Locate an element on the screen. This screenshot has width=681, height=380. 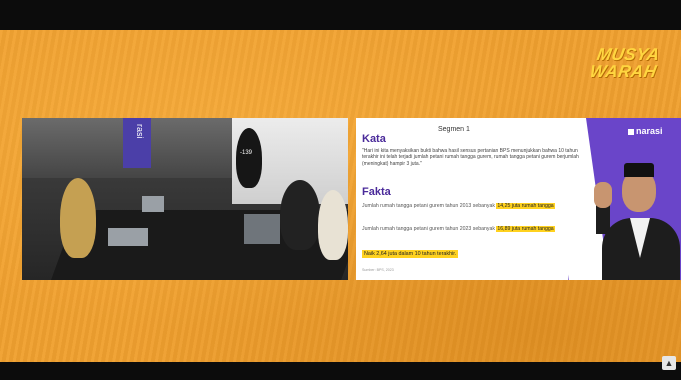
fakta-heading: Fakta is located at coordinates (376, 192).